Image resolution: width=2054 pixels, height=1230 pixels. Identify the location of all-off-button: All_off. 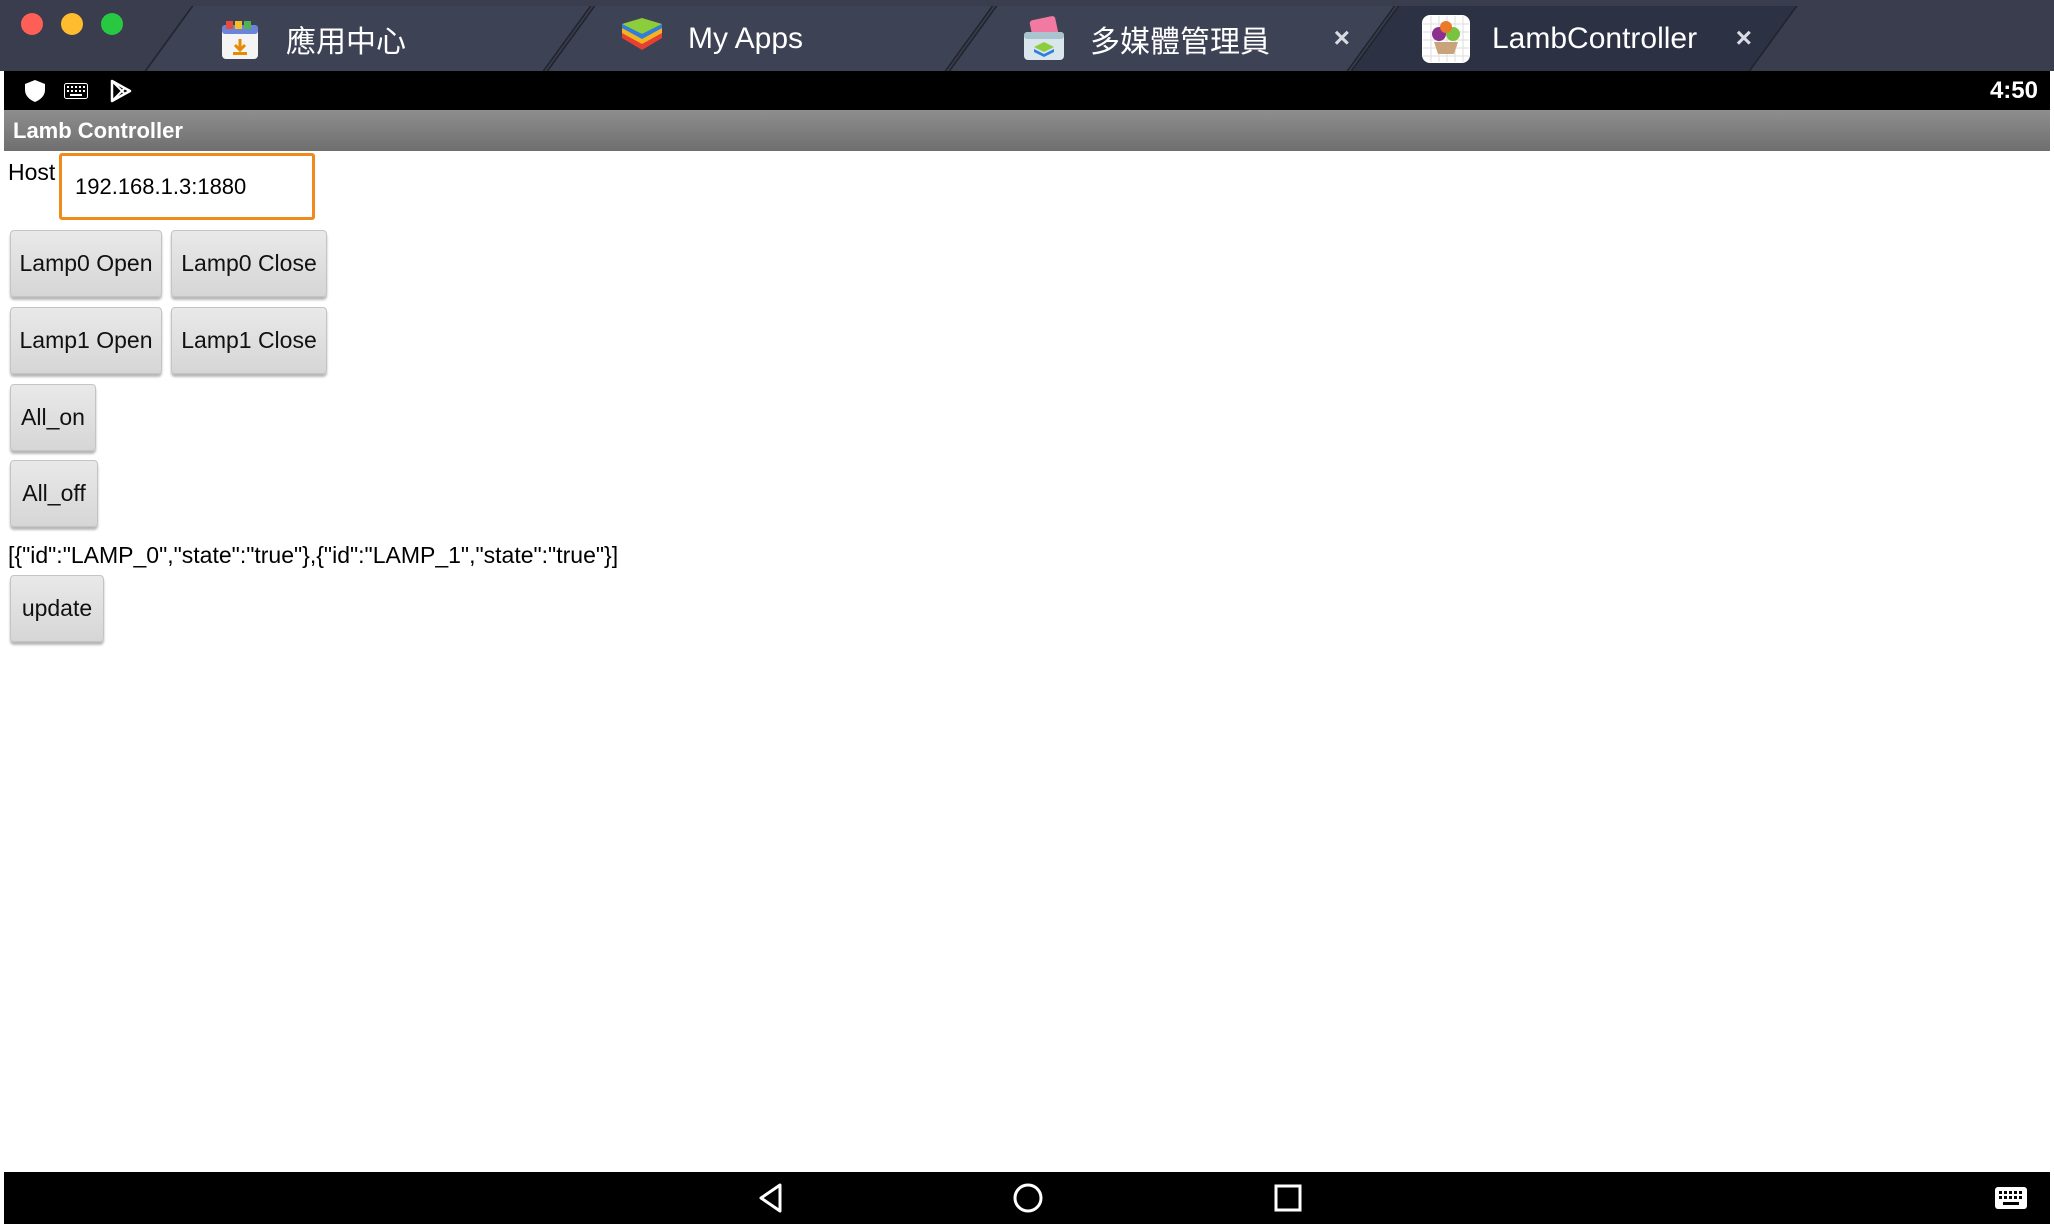
(54, 493).